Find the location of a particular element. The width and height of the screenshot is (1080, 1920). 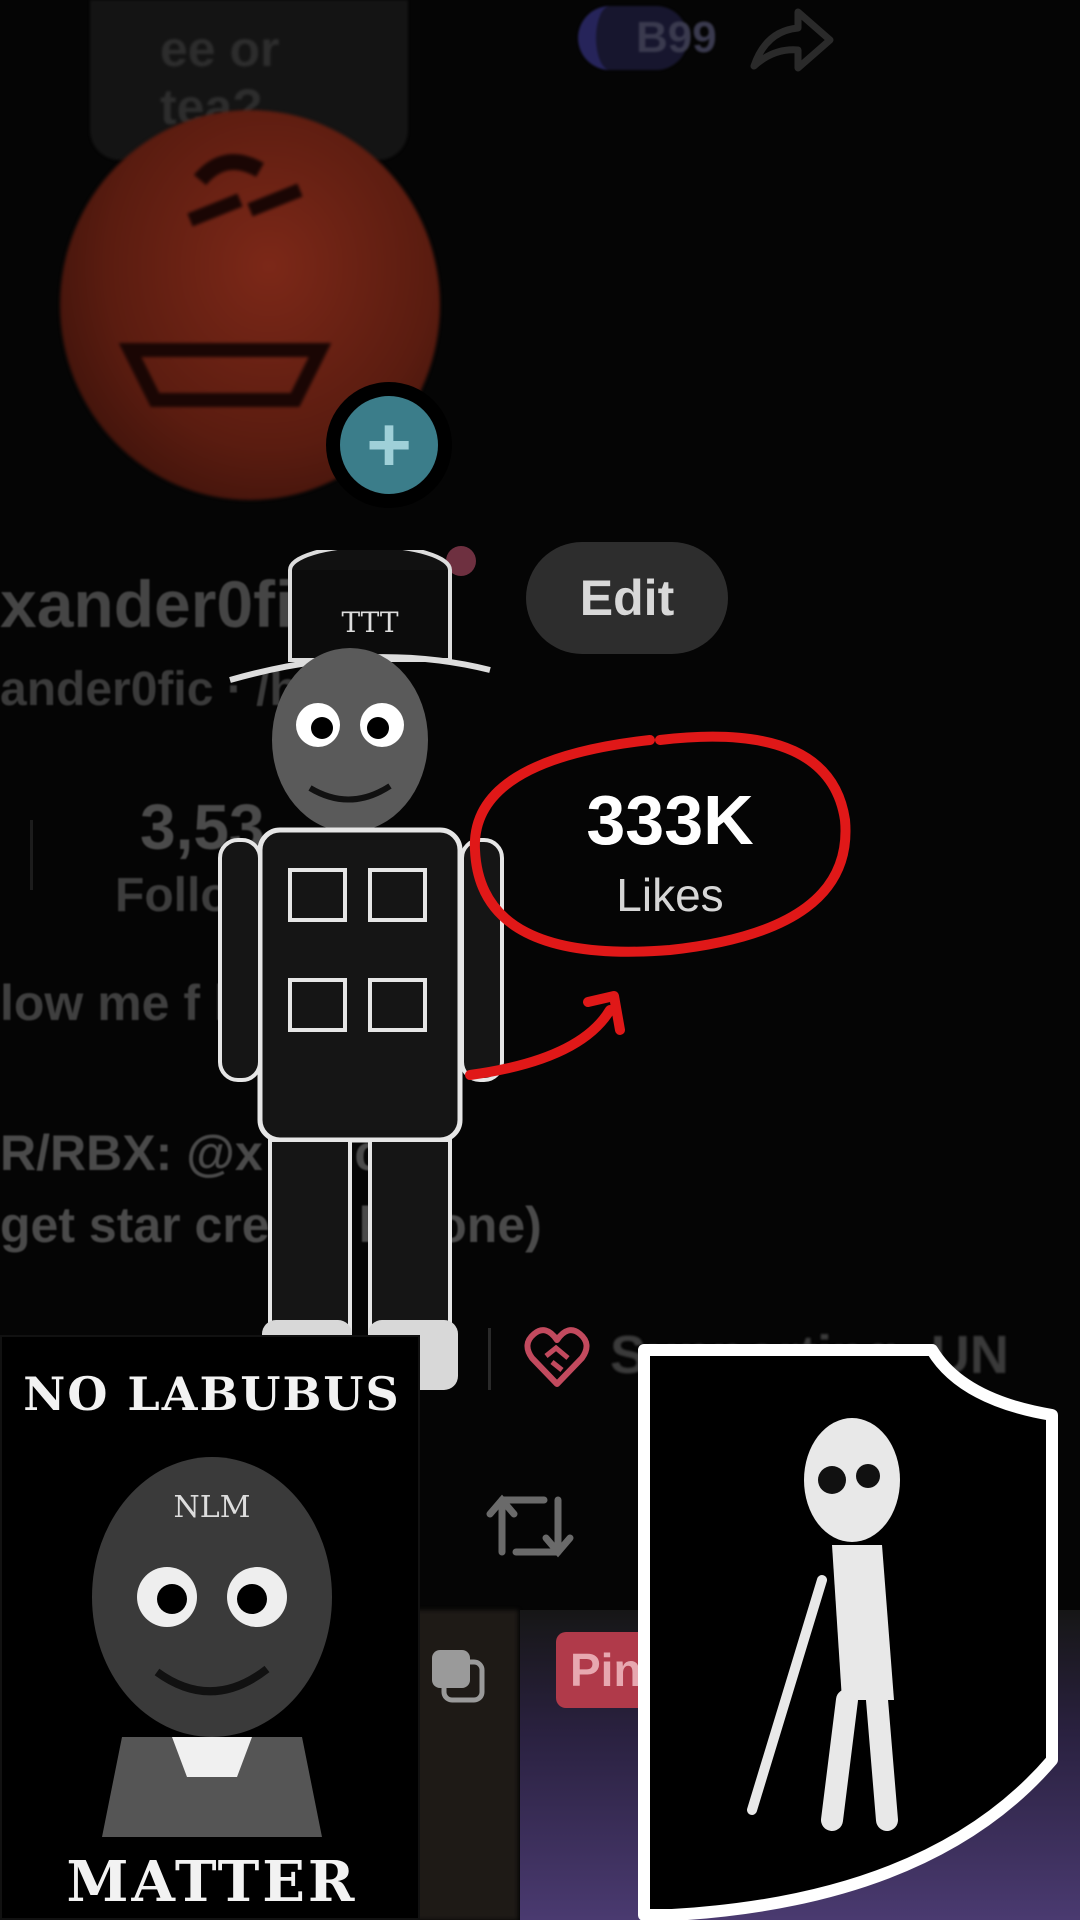

hat-text: TTT is located at coordinates (369, 622).